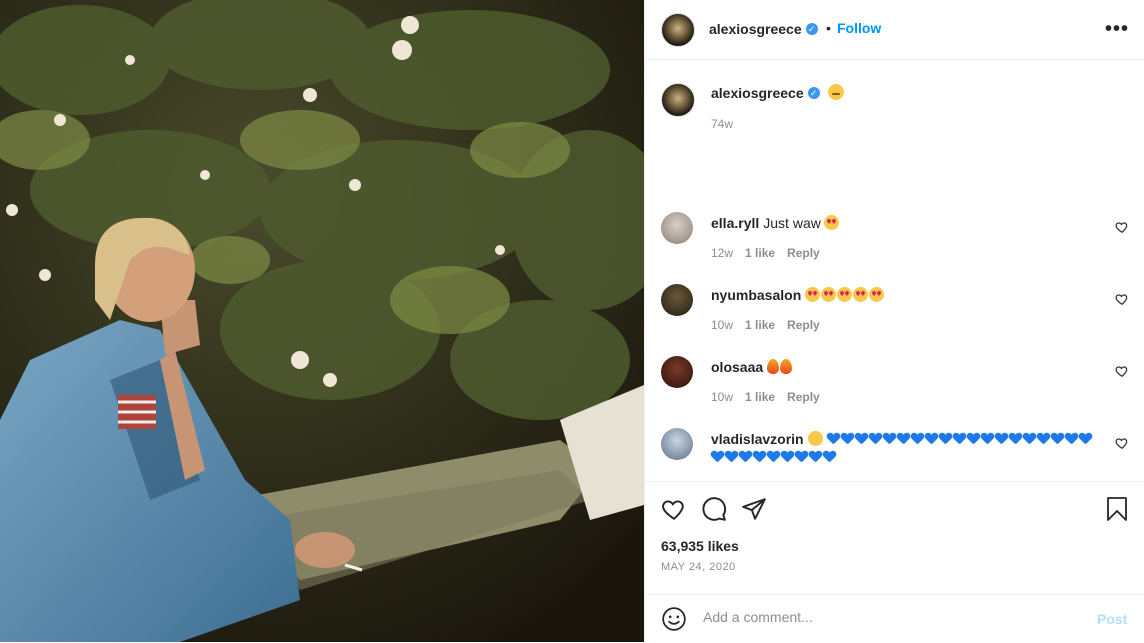 The image size is (1144, 643). Describe the element at coordinates (859, 28) in the screenshot. I see `follow-button: Follow` at that location.